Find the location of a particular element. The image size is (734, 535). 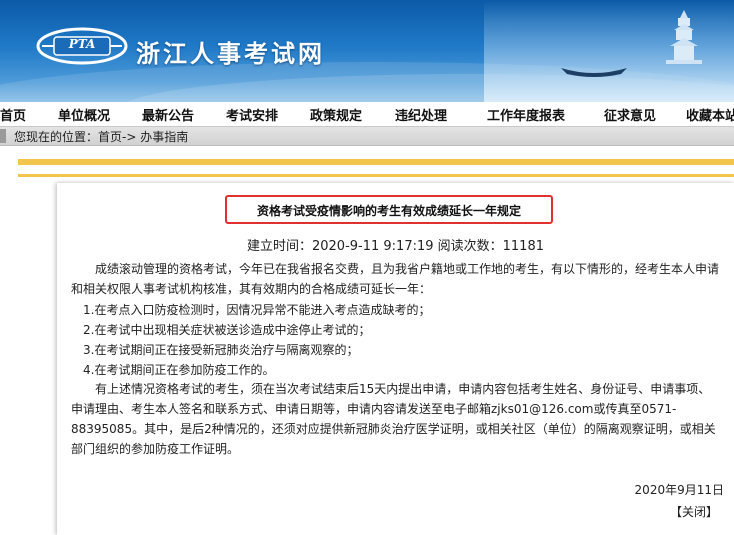

breadcrumb-marker is located at coordinates (3, 136).